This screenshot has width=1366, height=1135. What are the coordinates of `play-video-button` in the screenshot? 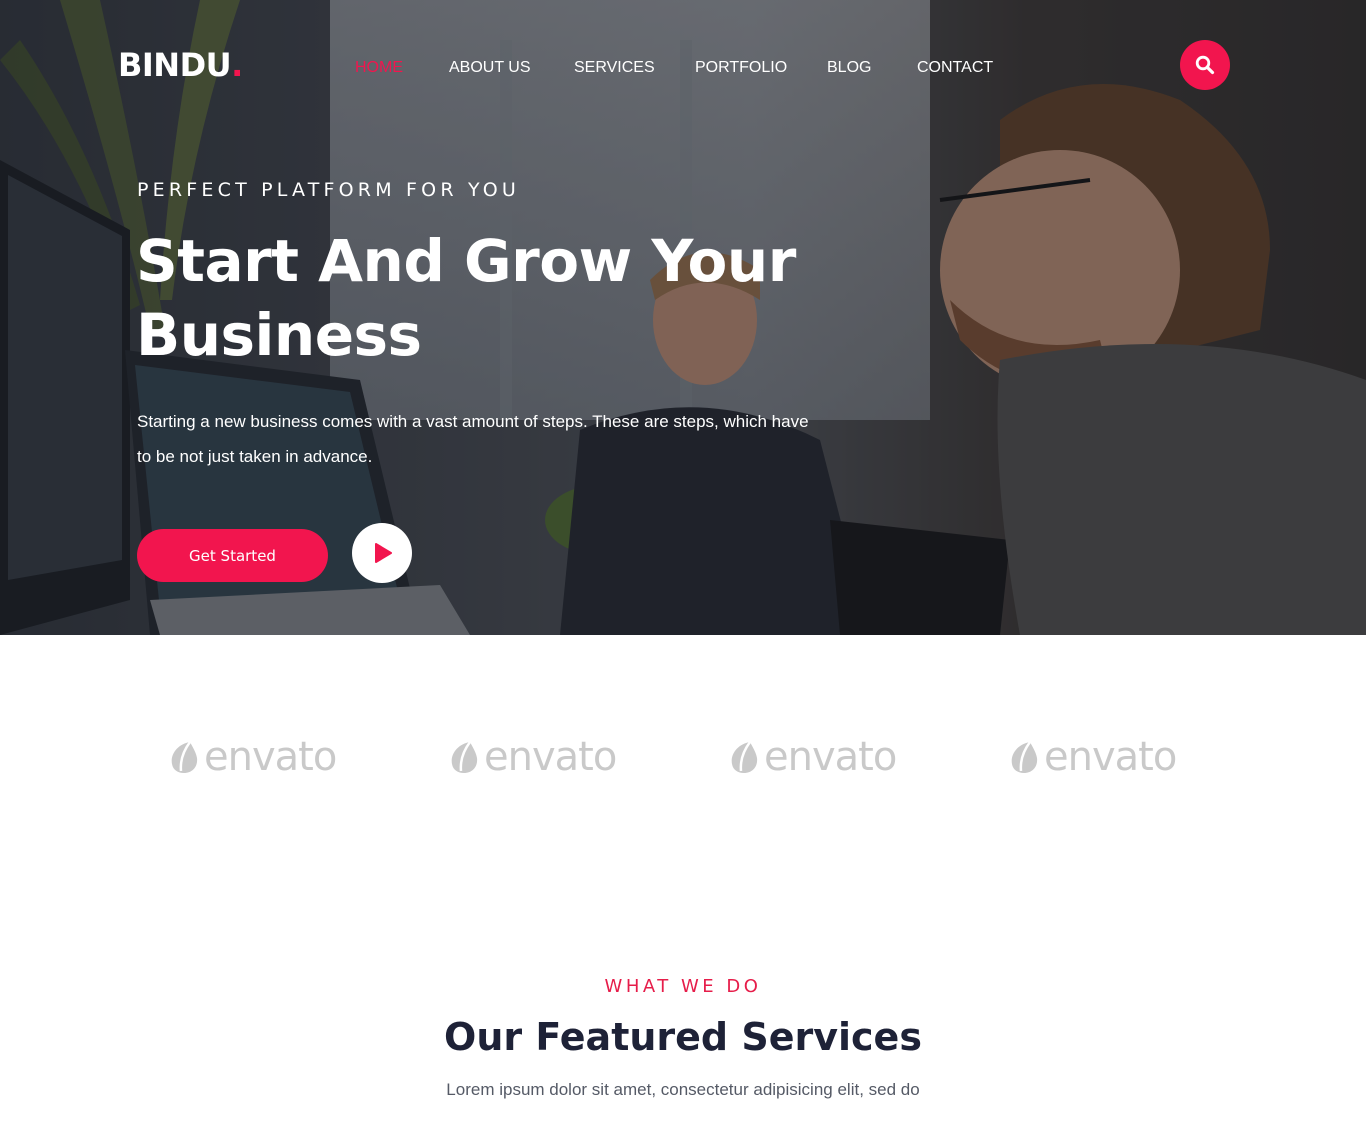 It's located at (382, 553).